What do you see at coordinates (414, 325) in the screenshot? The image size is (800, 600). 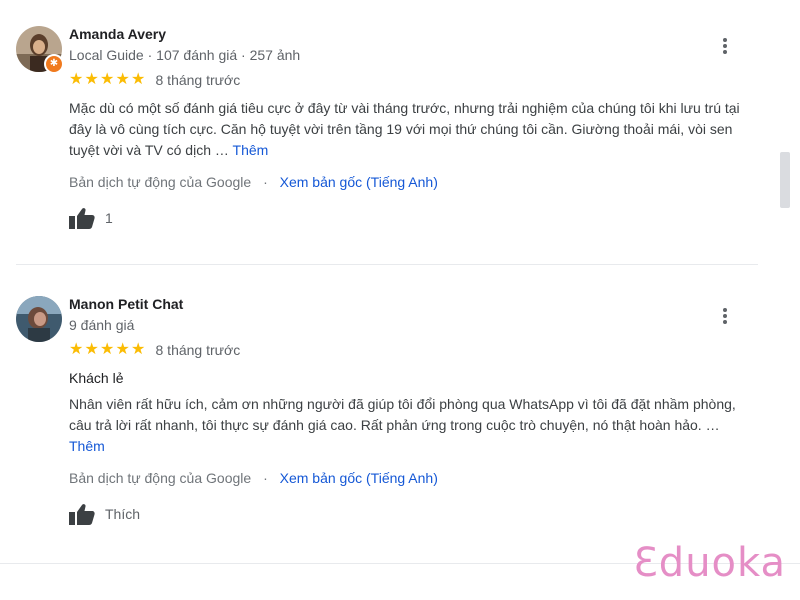 I see `reviewer-meta: 9 đánh giá` at bounding box center [414, 325].